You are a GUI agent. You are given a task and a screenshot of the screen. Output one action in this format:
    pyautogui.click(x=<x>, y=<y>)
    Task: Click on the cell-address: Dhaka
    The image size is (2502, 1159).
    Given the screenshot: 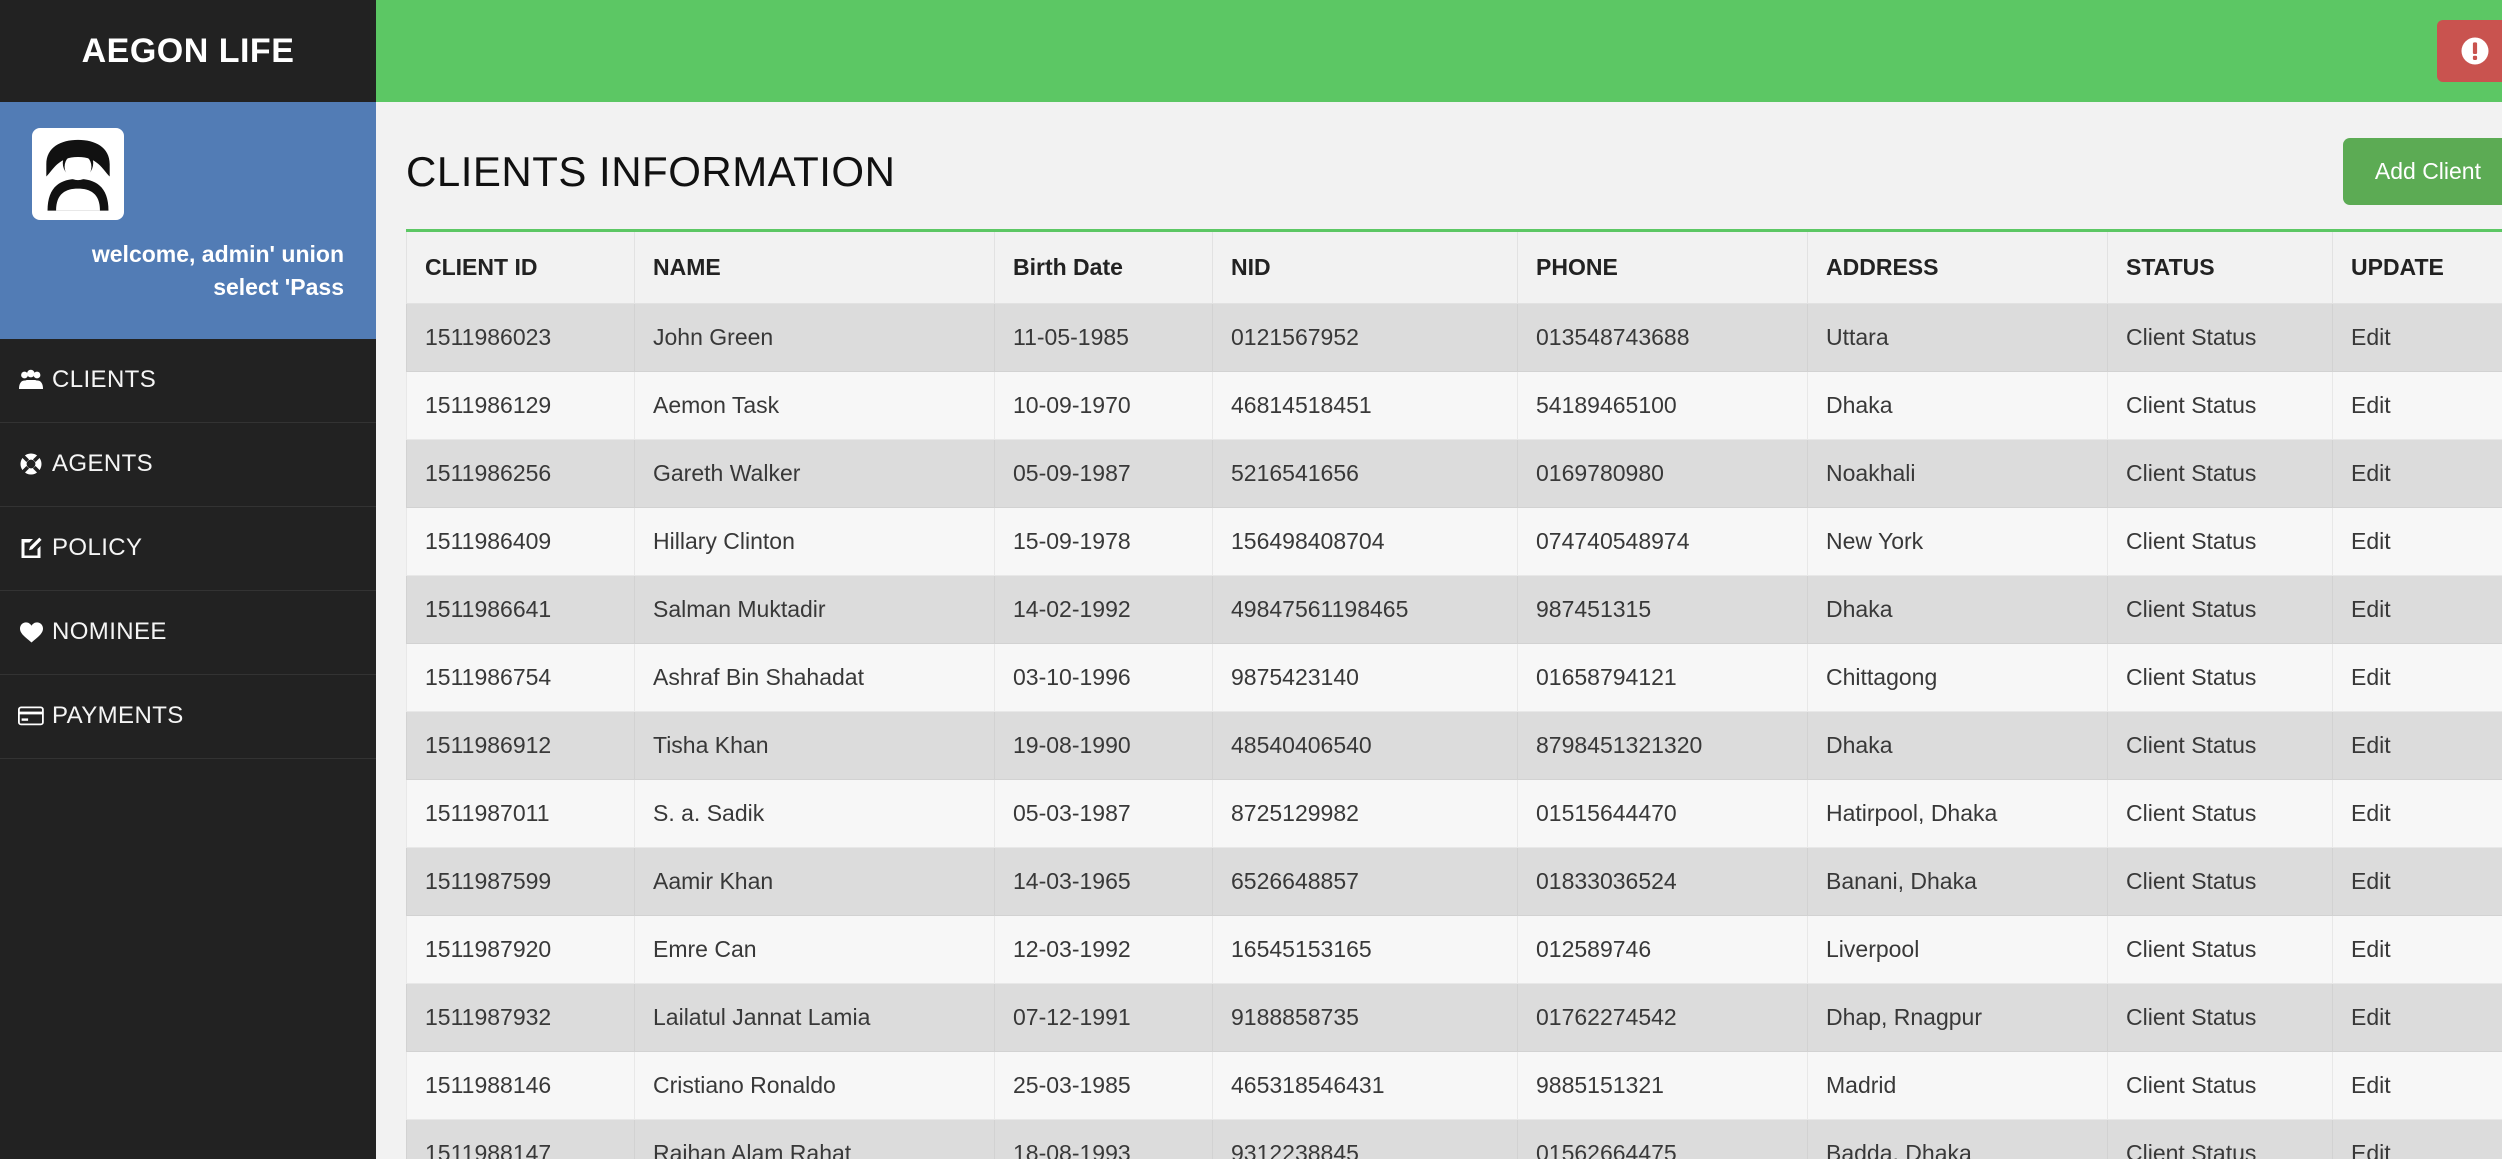 What is the action you would take?
    pyautogui.click(x=1957, y=609)
    